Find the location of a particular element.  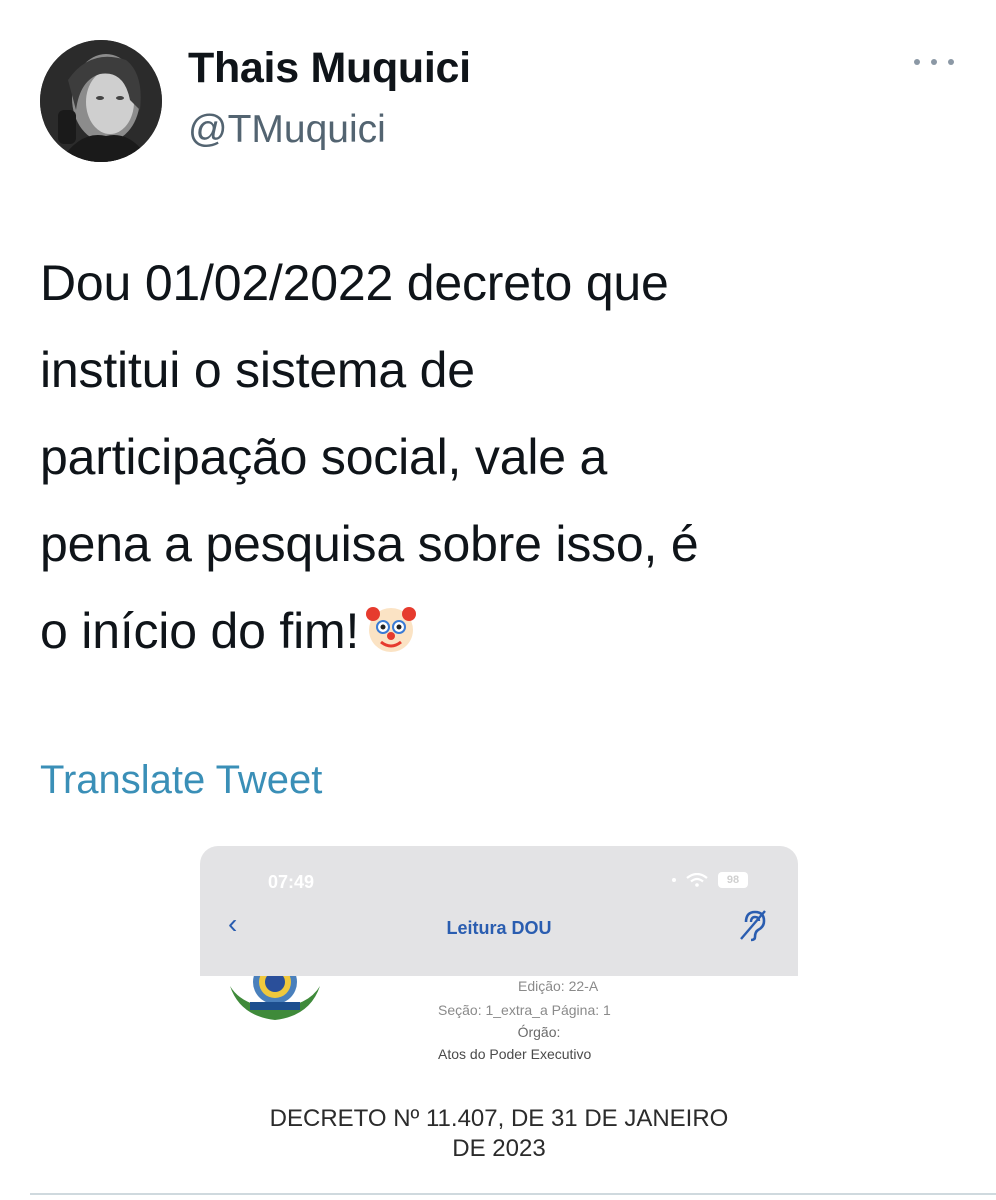

display-name: Thais Muquici is located at coordinates (329, 68).